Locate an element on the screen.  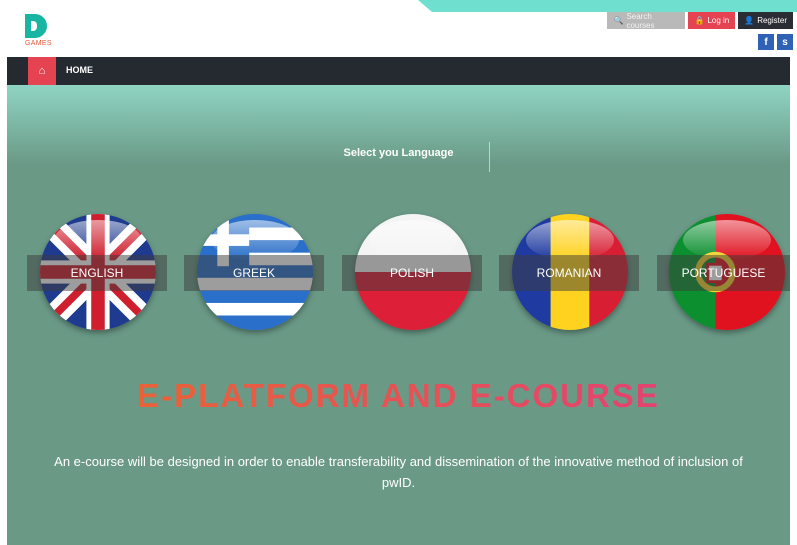
header-actions: 🔍 Search courses 🔒 Log in 👤 Register is located at coordinates (700, 20).